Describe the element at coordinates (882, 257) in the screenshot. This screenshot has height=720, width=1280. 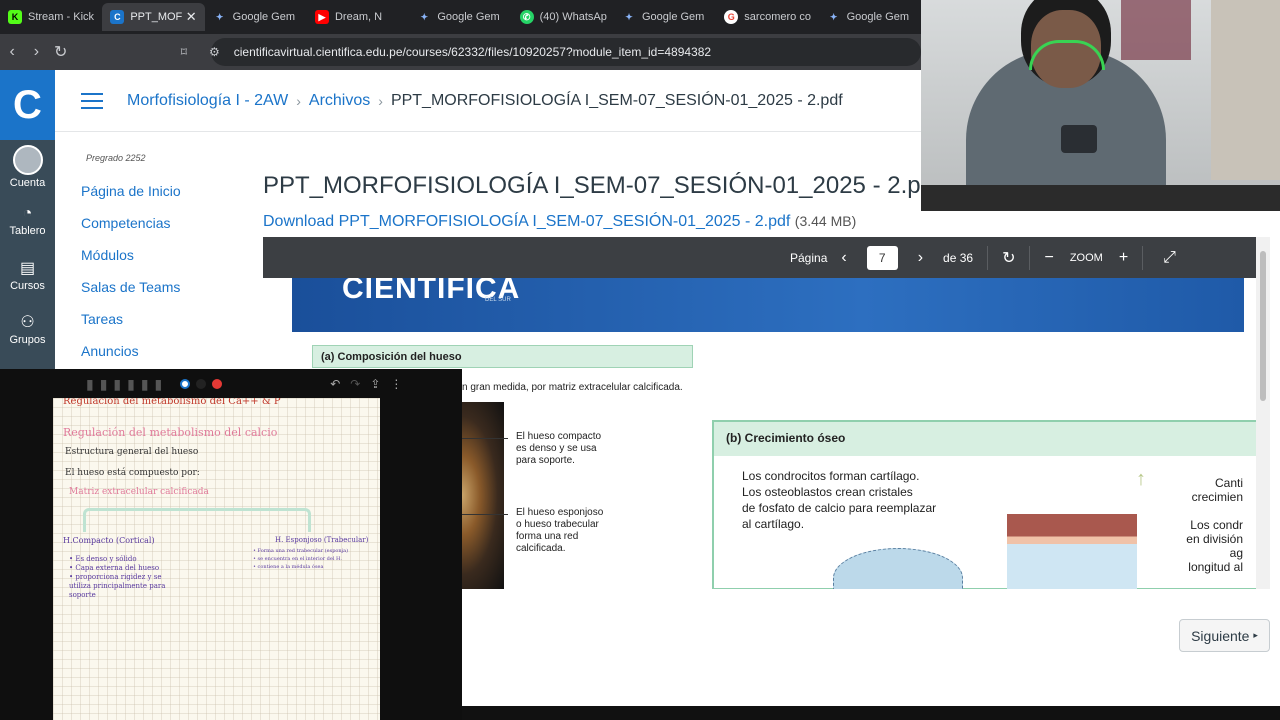
I see `page-number-input: 7` at that location.